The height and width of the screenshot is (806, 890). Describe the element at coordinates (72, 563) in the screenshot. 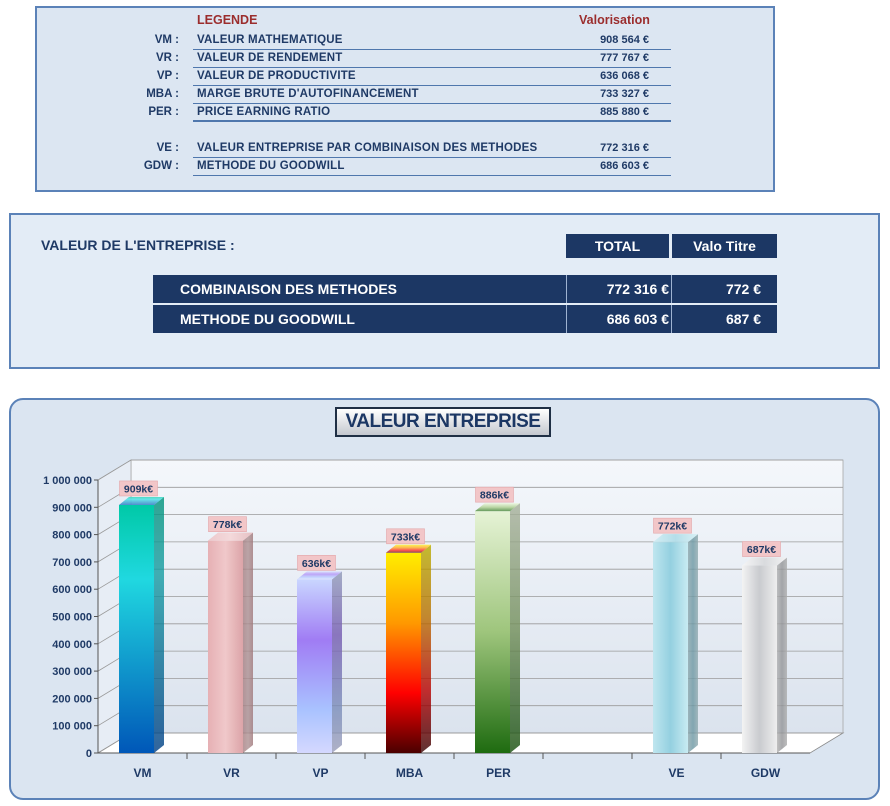

I see `y-tick-label: 700 000` at that location.